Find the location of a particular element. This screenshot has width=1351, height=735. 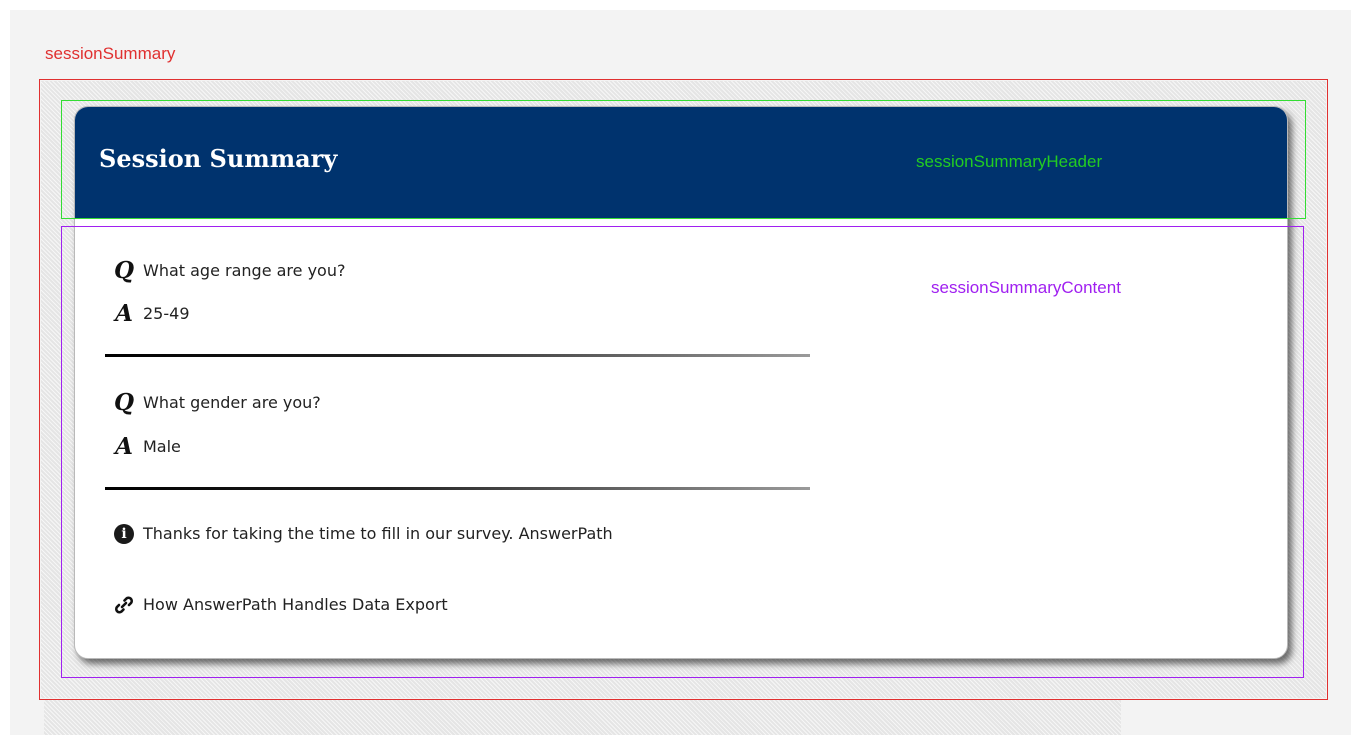

session-summary-title: Session Summary is located at coordinates (218, 158).